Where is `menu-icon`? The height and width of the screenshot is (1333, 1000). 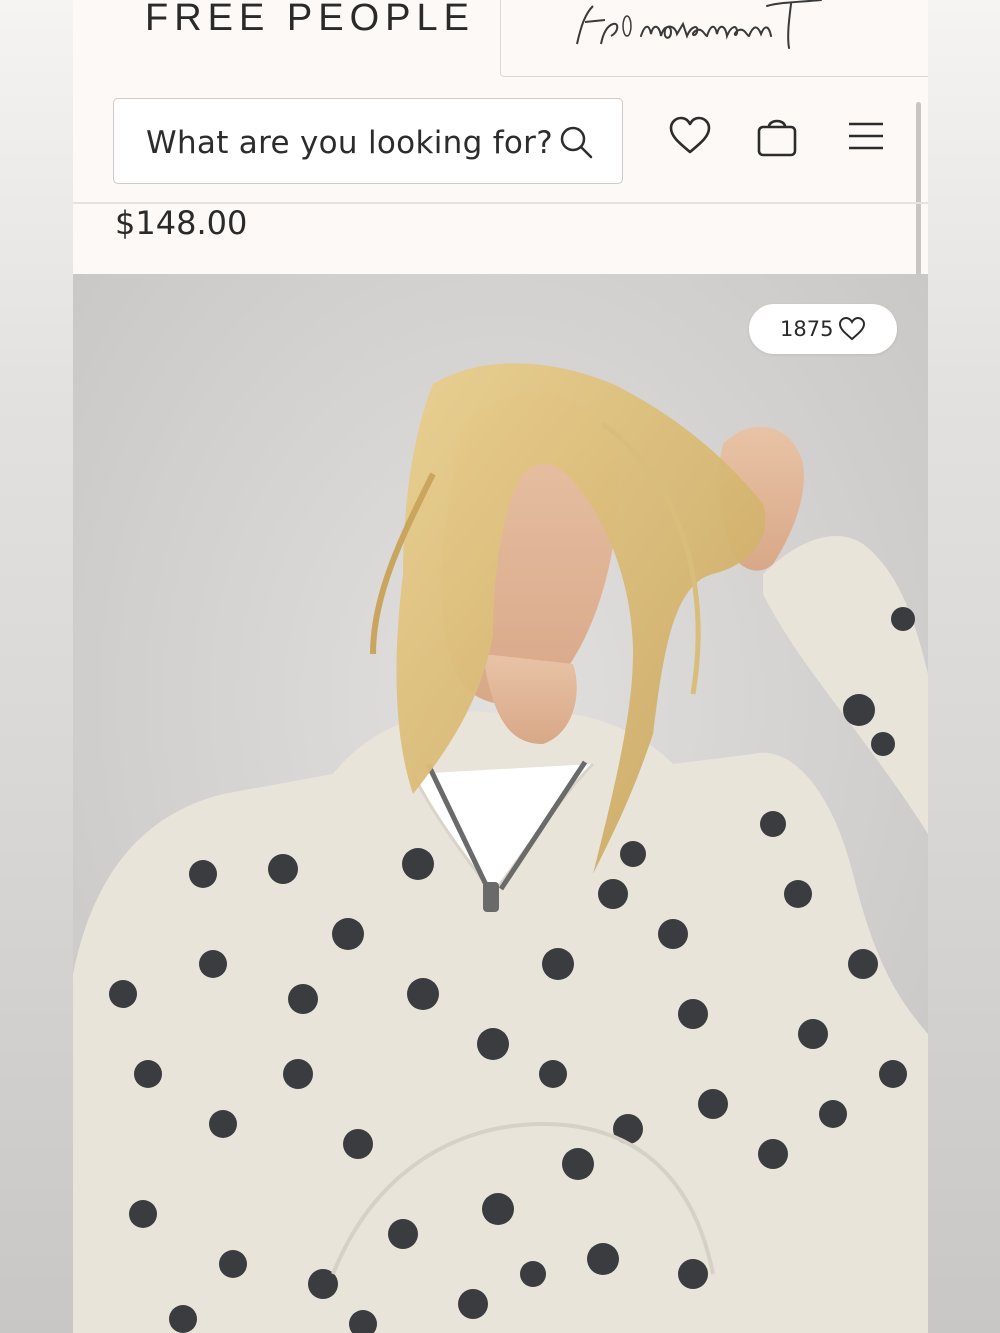 menu-icon is located at coordinates (867, 136).